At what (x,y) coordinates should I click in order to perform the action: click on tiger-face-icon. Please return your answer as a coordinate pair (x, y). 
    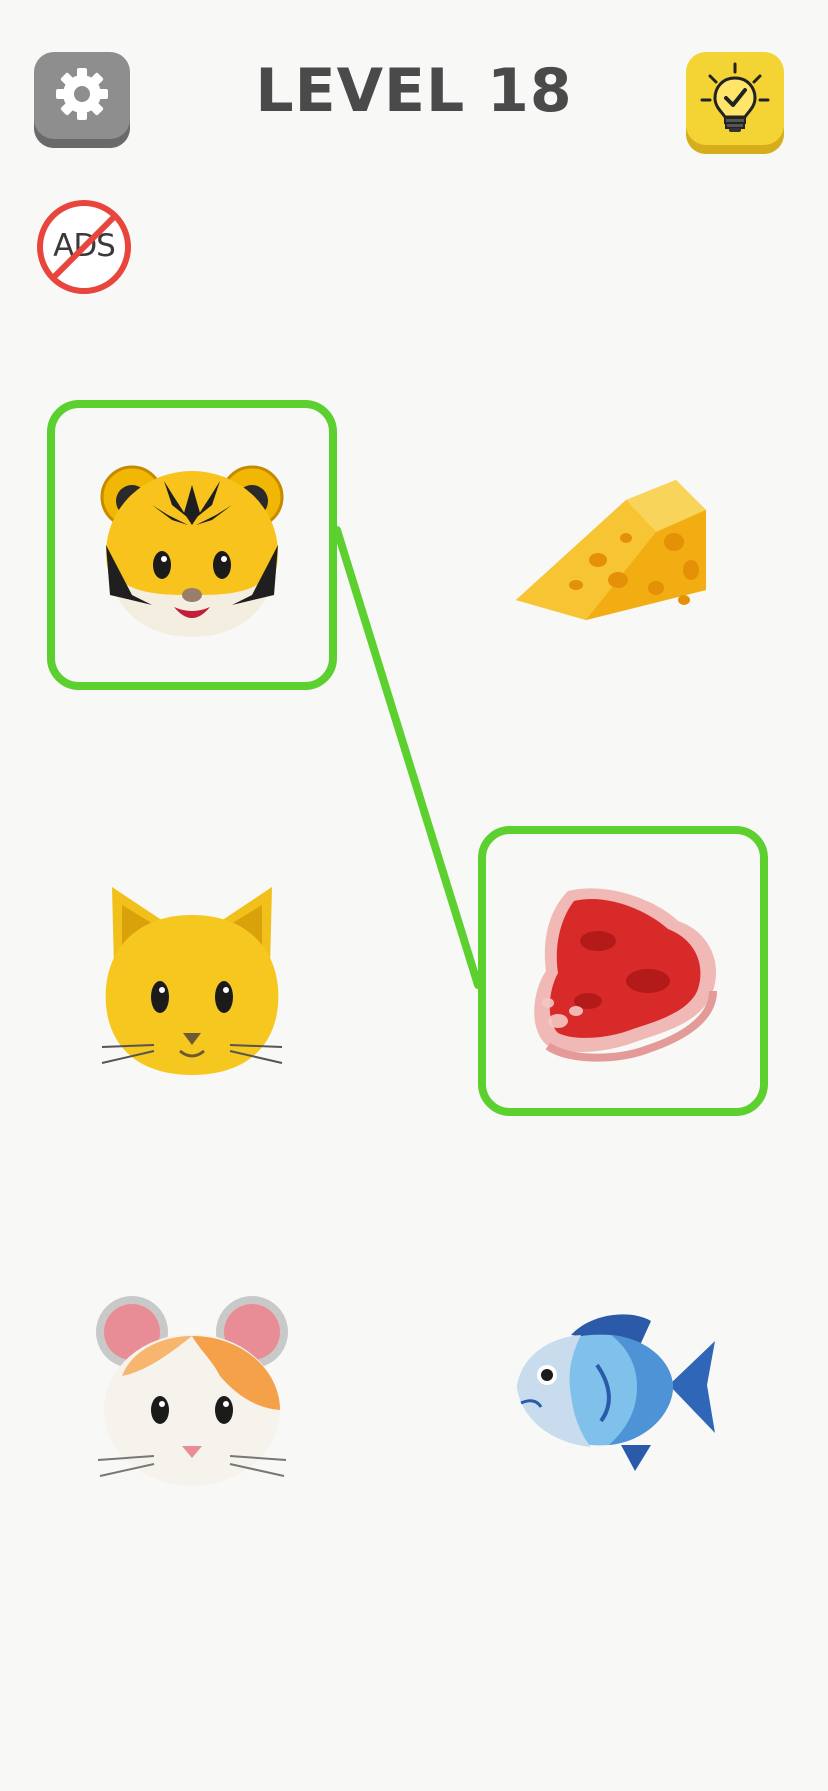
    Looking at the image, I should click on (192, 551).